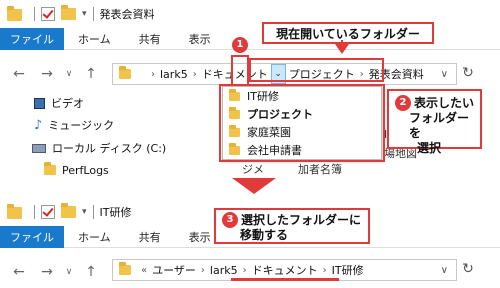  What do you see at coordinates (85, 170) in the screenshot?
I see `sidebar-item-label: PerfLogs` at bounding box center [85, 170].